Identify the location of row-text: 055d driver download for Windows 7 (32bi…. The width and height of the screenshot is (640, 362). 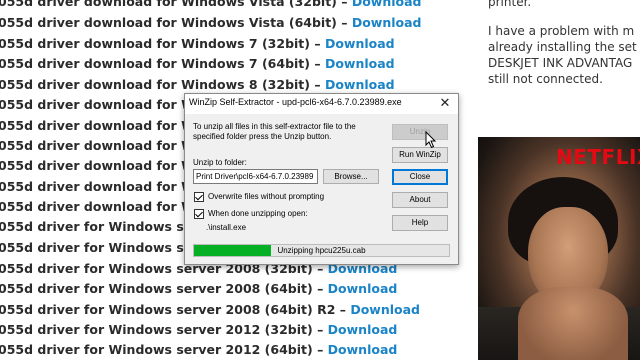
(162, 43).